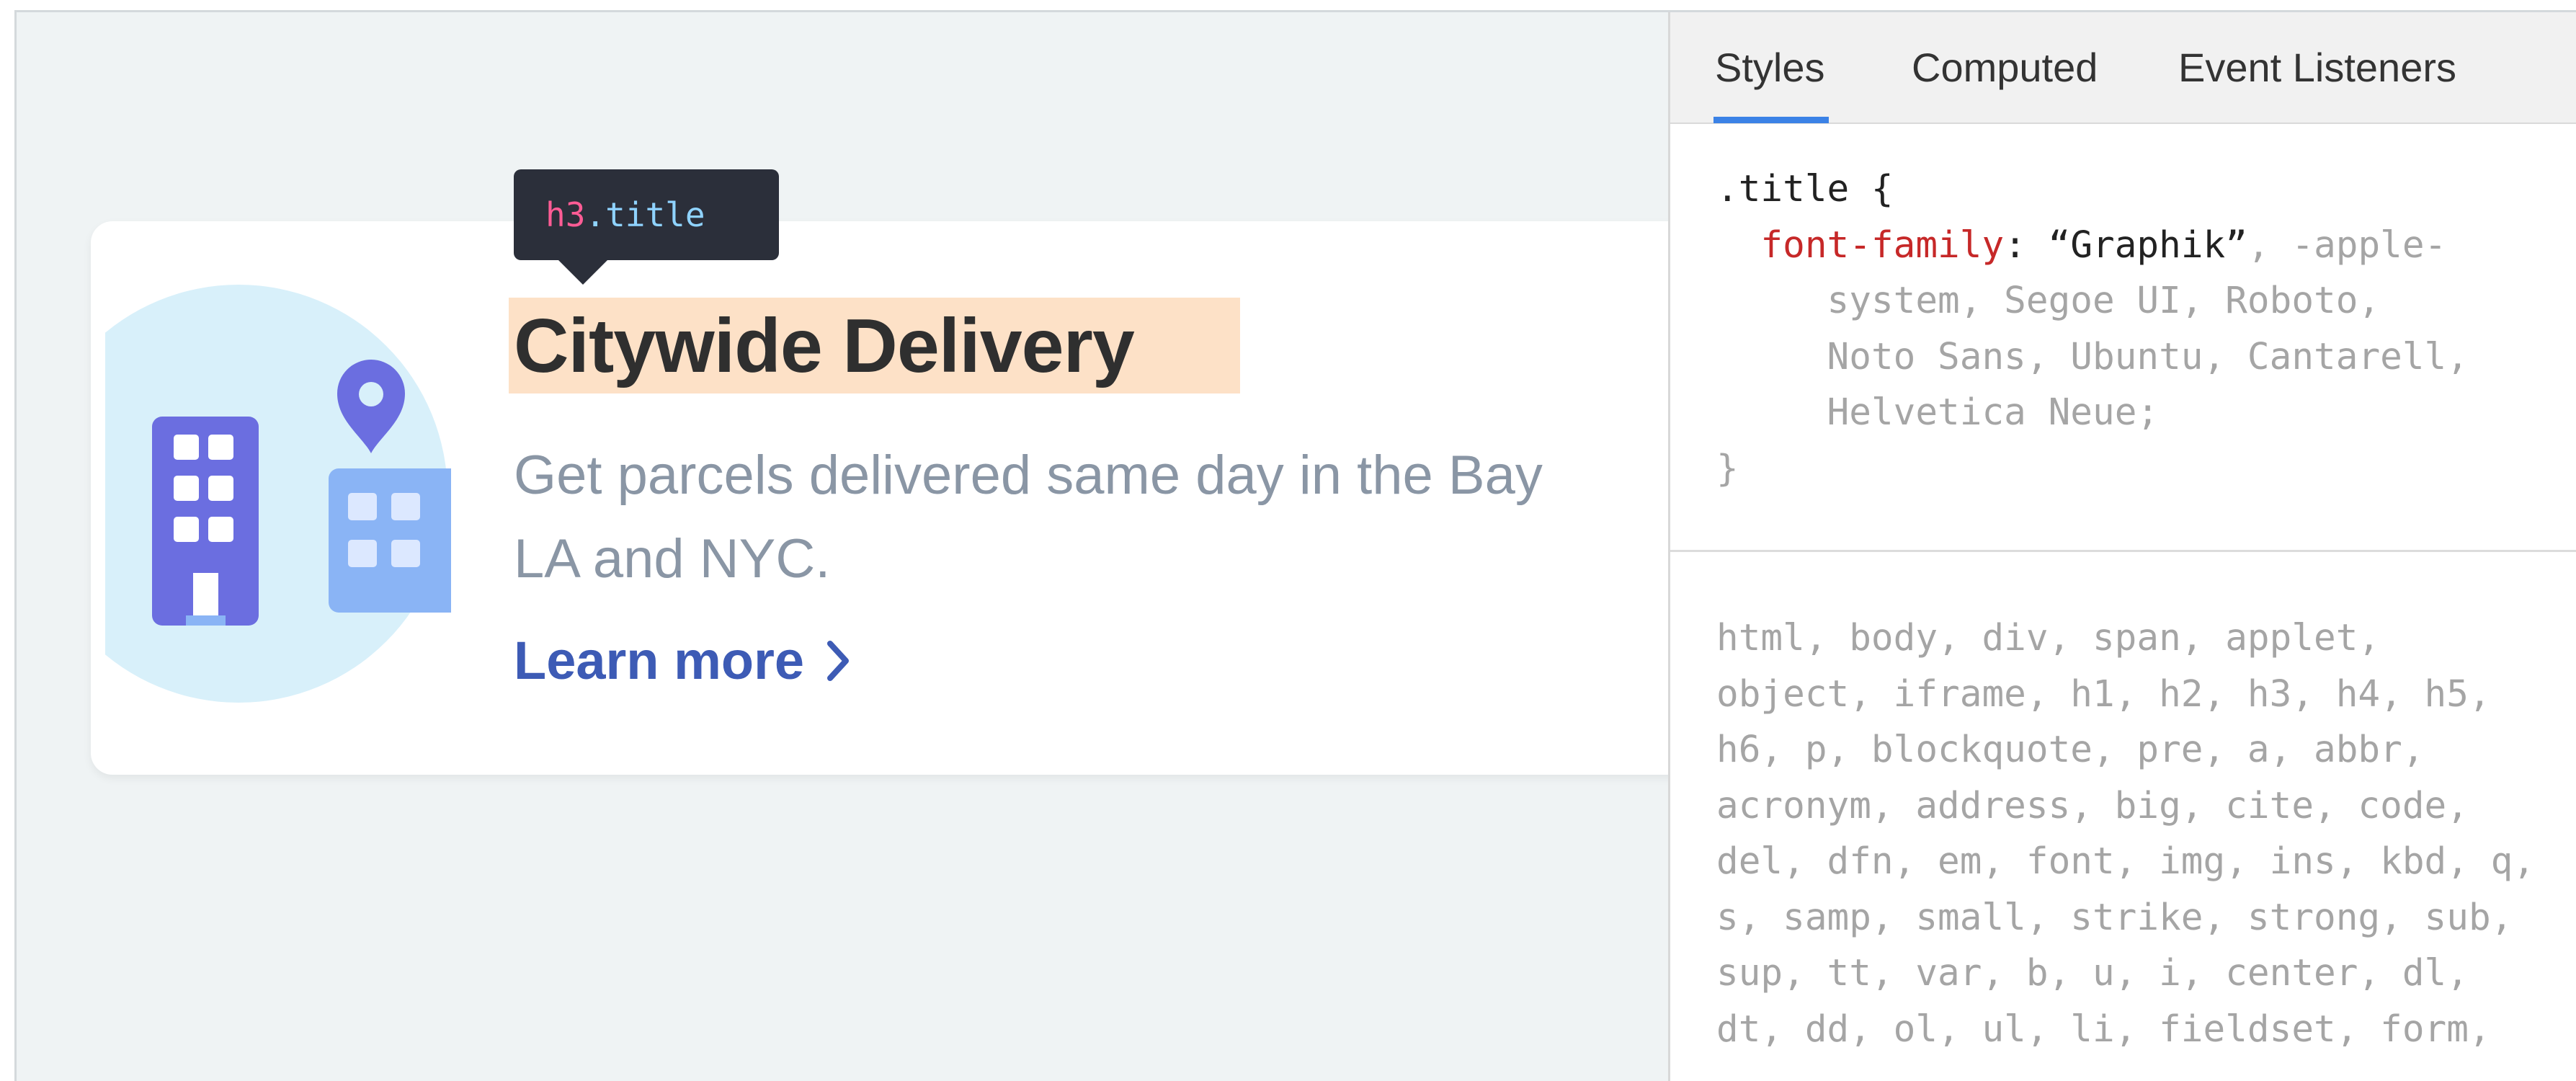 The height and width of the screenshot is (1081, 2576). What do you see at coordinates (1993, 413) in the screenshot?
I see `css-value-fallback-line-4: Helvetica Neue;` at bounding box center [1993, 413].